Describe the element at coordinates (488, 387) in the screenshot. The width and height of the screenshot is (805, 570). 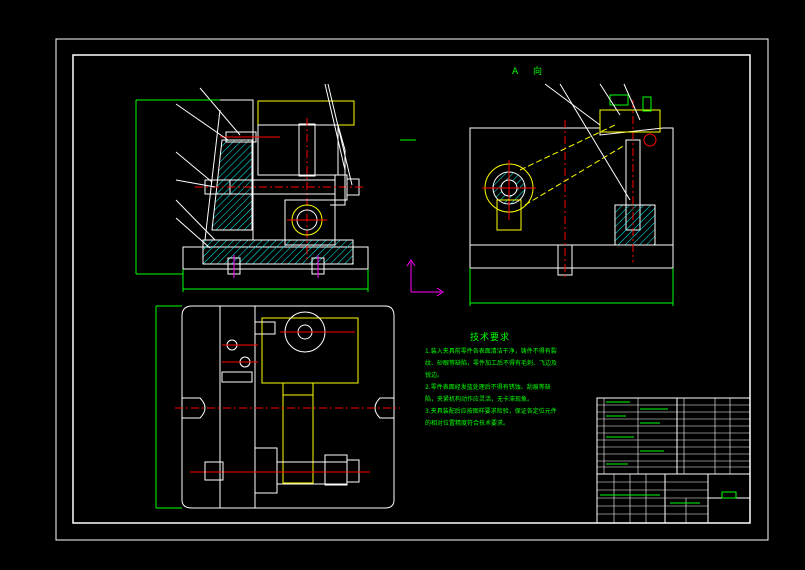
I see `note-line: 2.零件表面经发蓝处理后不得有锈蚀、刮痕等缺` at that location.